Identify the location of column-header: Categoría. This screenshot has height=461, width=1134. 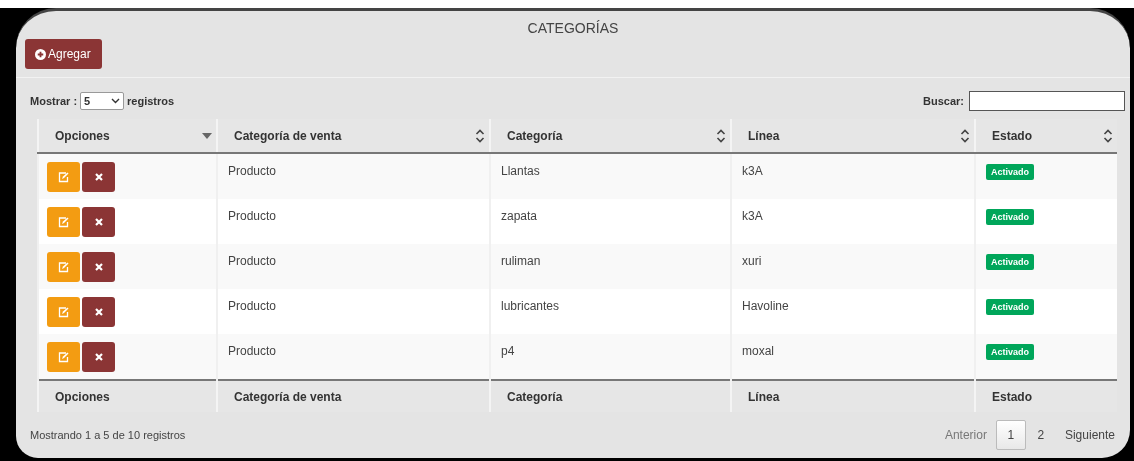
(610, 136).